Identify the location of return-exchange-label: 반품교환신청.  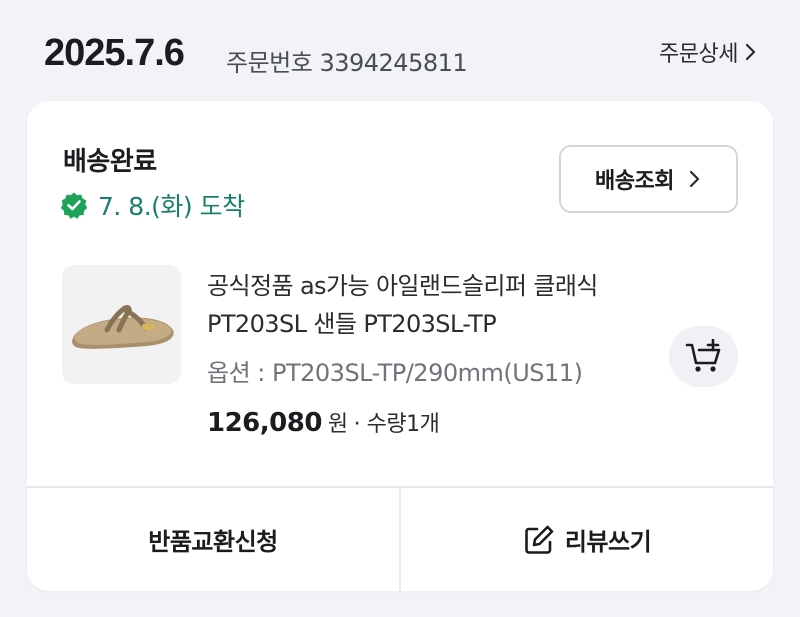
(213, 542).